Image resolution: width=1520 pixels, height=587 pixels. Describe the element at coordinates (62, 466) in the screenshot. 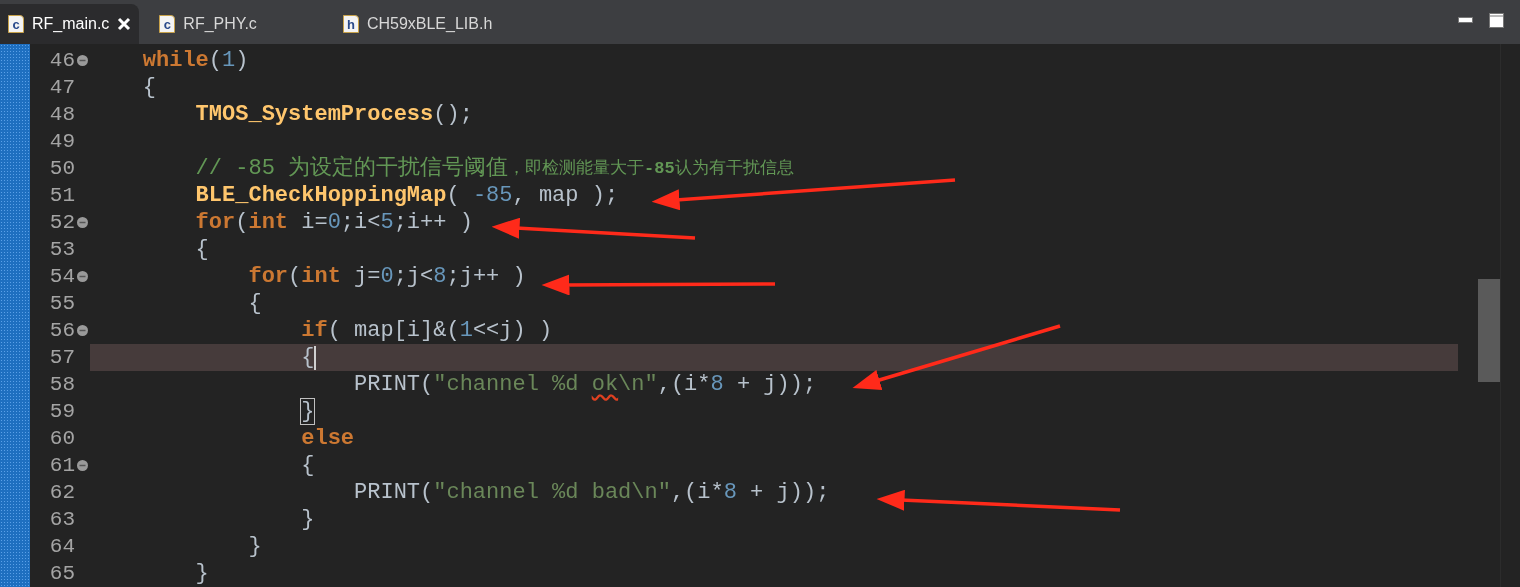

I see `line-number: 61` at that location.